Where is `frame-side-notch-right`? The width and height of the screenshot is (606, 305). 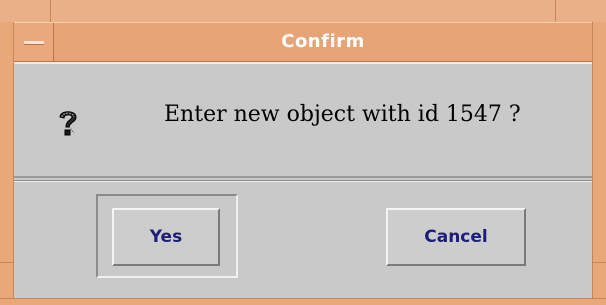 frame-side-notch-right is located at coordinates (599, 262).